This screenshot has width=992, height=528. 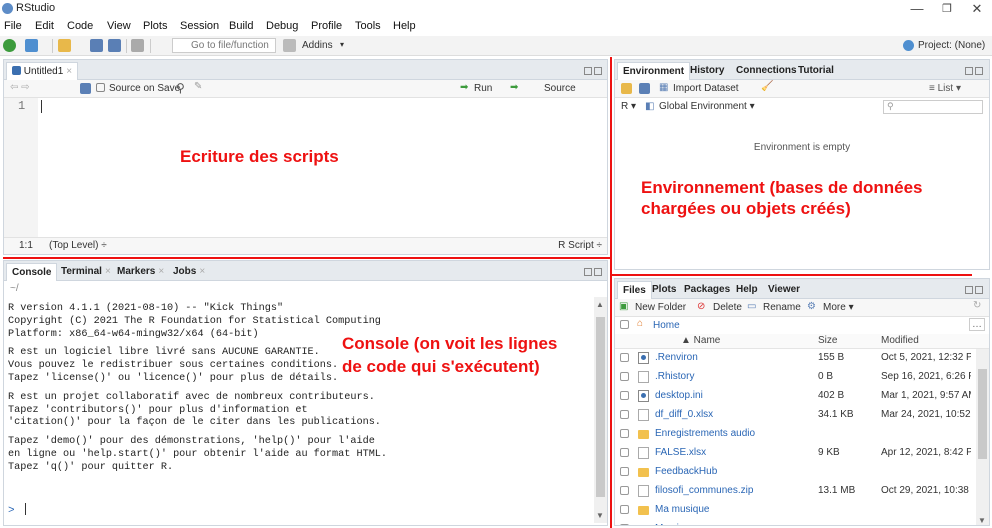 I want to click on menu-profile: Profile, so click(x=326, y=26).